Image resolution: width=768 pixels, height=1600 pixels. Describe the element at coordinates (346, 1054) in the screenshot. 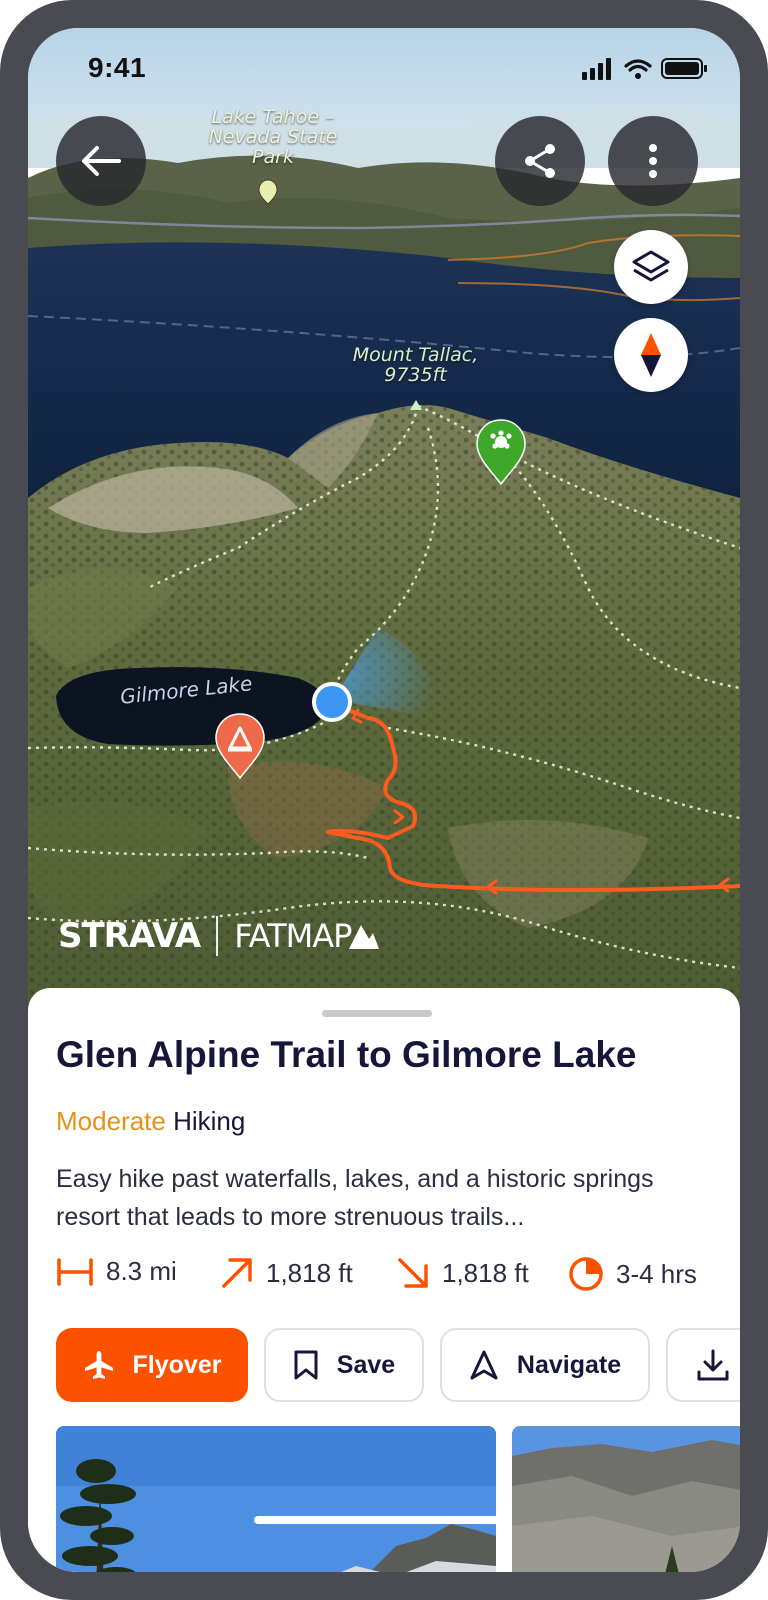

I see `trail-title: Glen Alpine Trail to Gilmore Lake` at that location.